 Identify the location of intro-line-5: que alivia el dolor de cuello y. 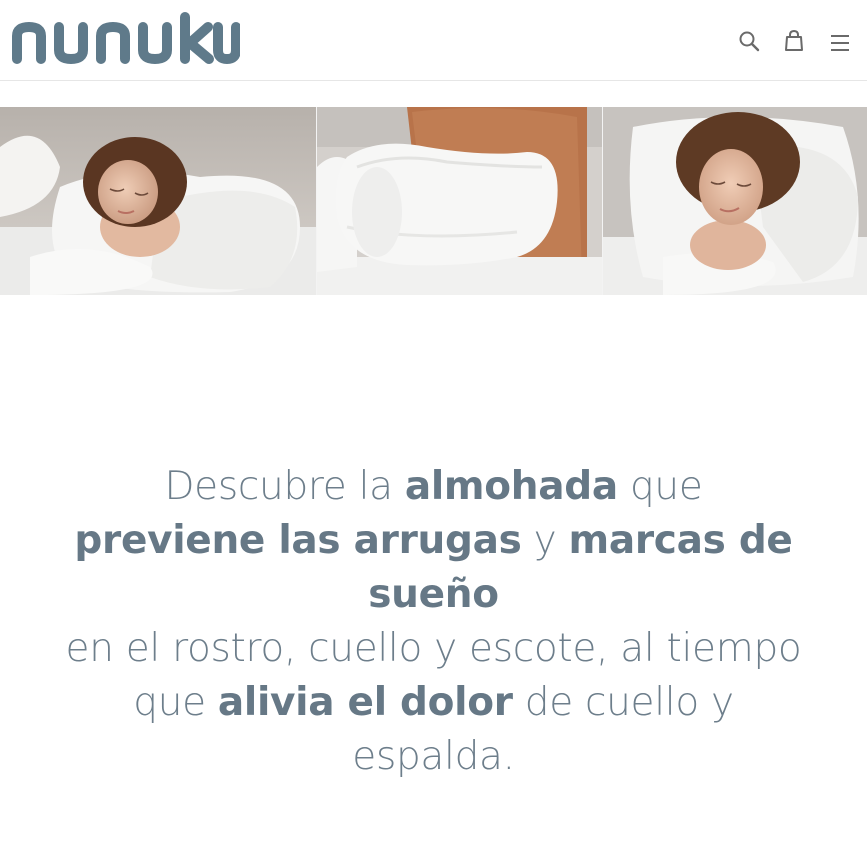
(433, 703).